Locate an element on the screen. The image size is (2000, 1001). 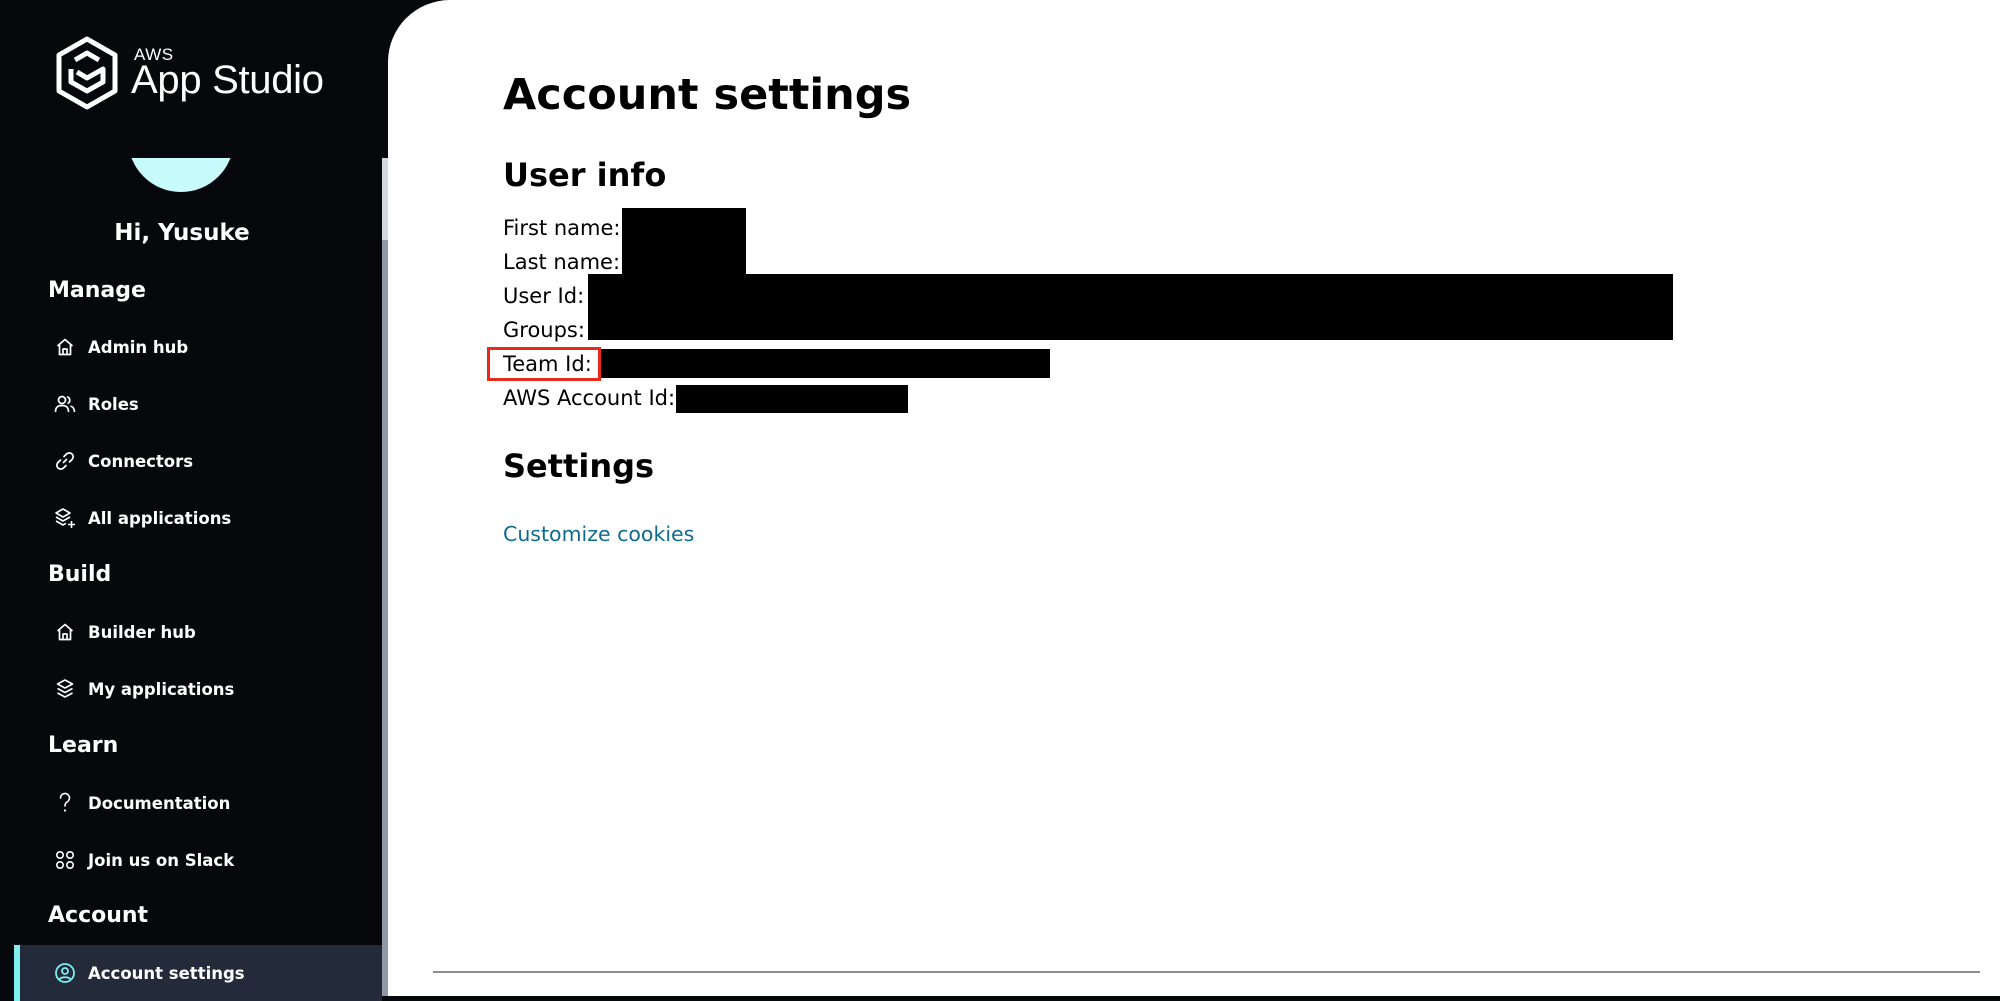
section-heading-manage: Manage is located at coordinates (97, 290).